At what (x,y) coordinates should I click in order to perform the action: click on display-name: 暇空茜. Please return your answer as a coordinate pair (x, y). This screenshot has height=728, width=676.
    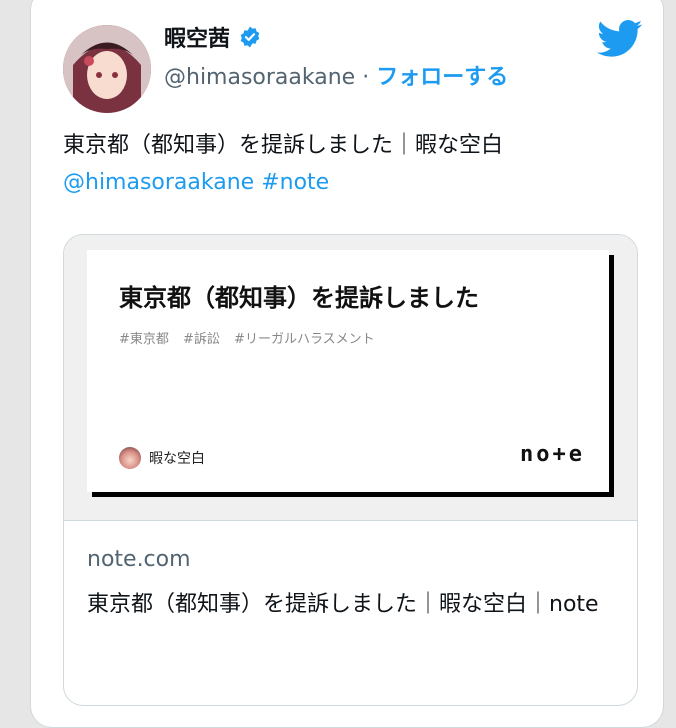
    Looking at the image, I should click on (197, 37).